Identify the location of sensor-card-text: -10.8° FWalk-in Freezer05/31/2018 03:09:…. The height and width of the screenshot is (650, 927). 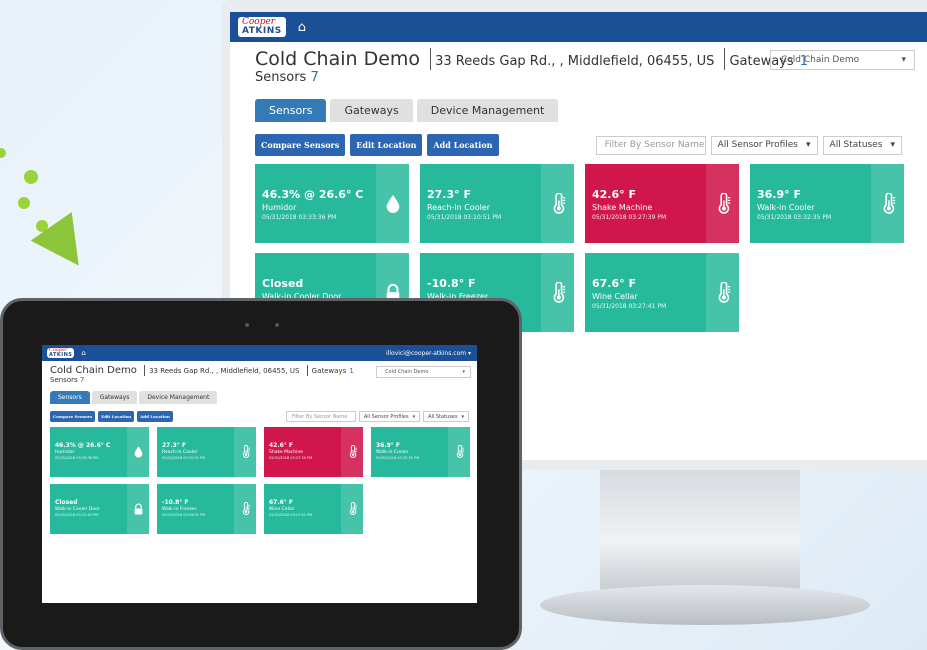
(197, 508).